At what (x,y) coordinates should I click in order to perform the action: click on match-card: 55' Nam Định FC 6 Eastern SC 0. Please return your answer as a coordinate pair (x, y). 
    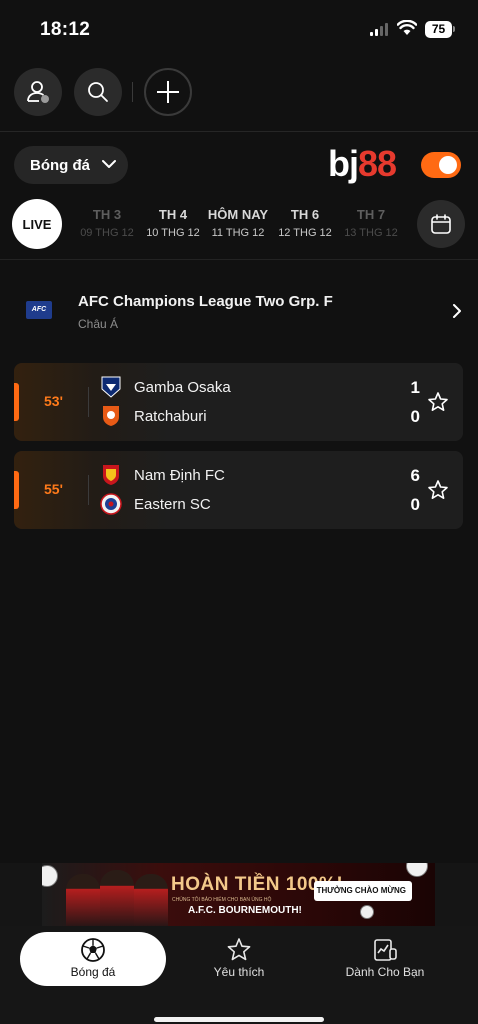
    Looking at the image, I should click on (238, 490).